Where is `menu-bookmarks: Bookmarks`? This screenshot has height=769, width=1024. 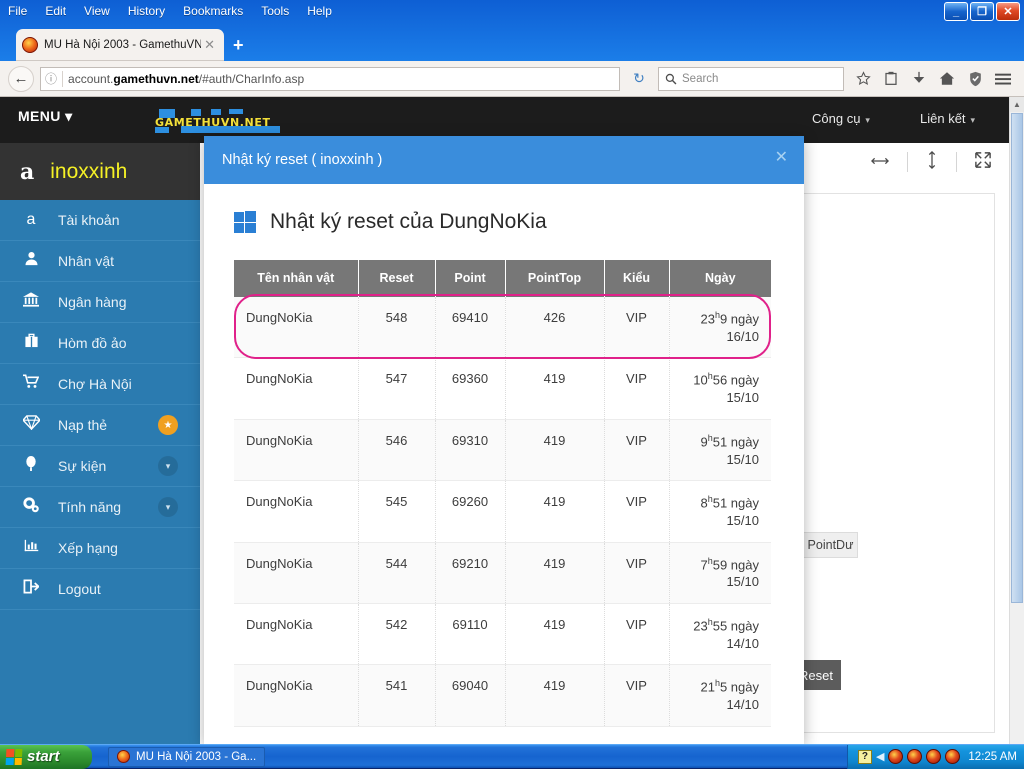
menu-bookmarks: Bookmarks is located at coordinates (213, 11).